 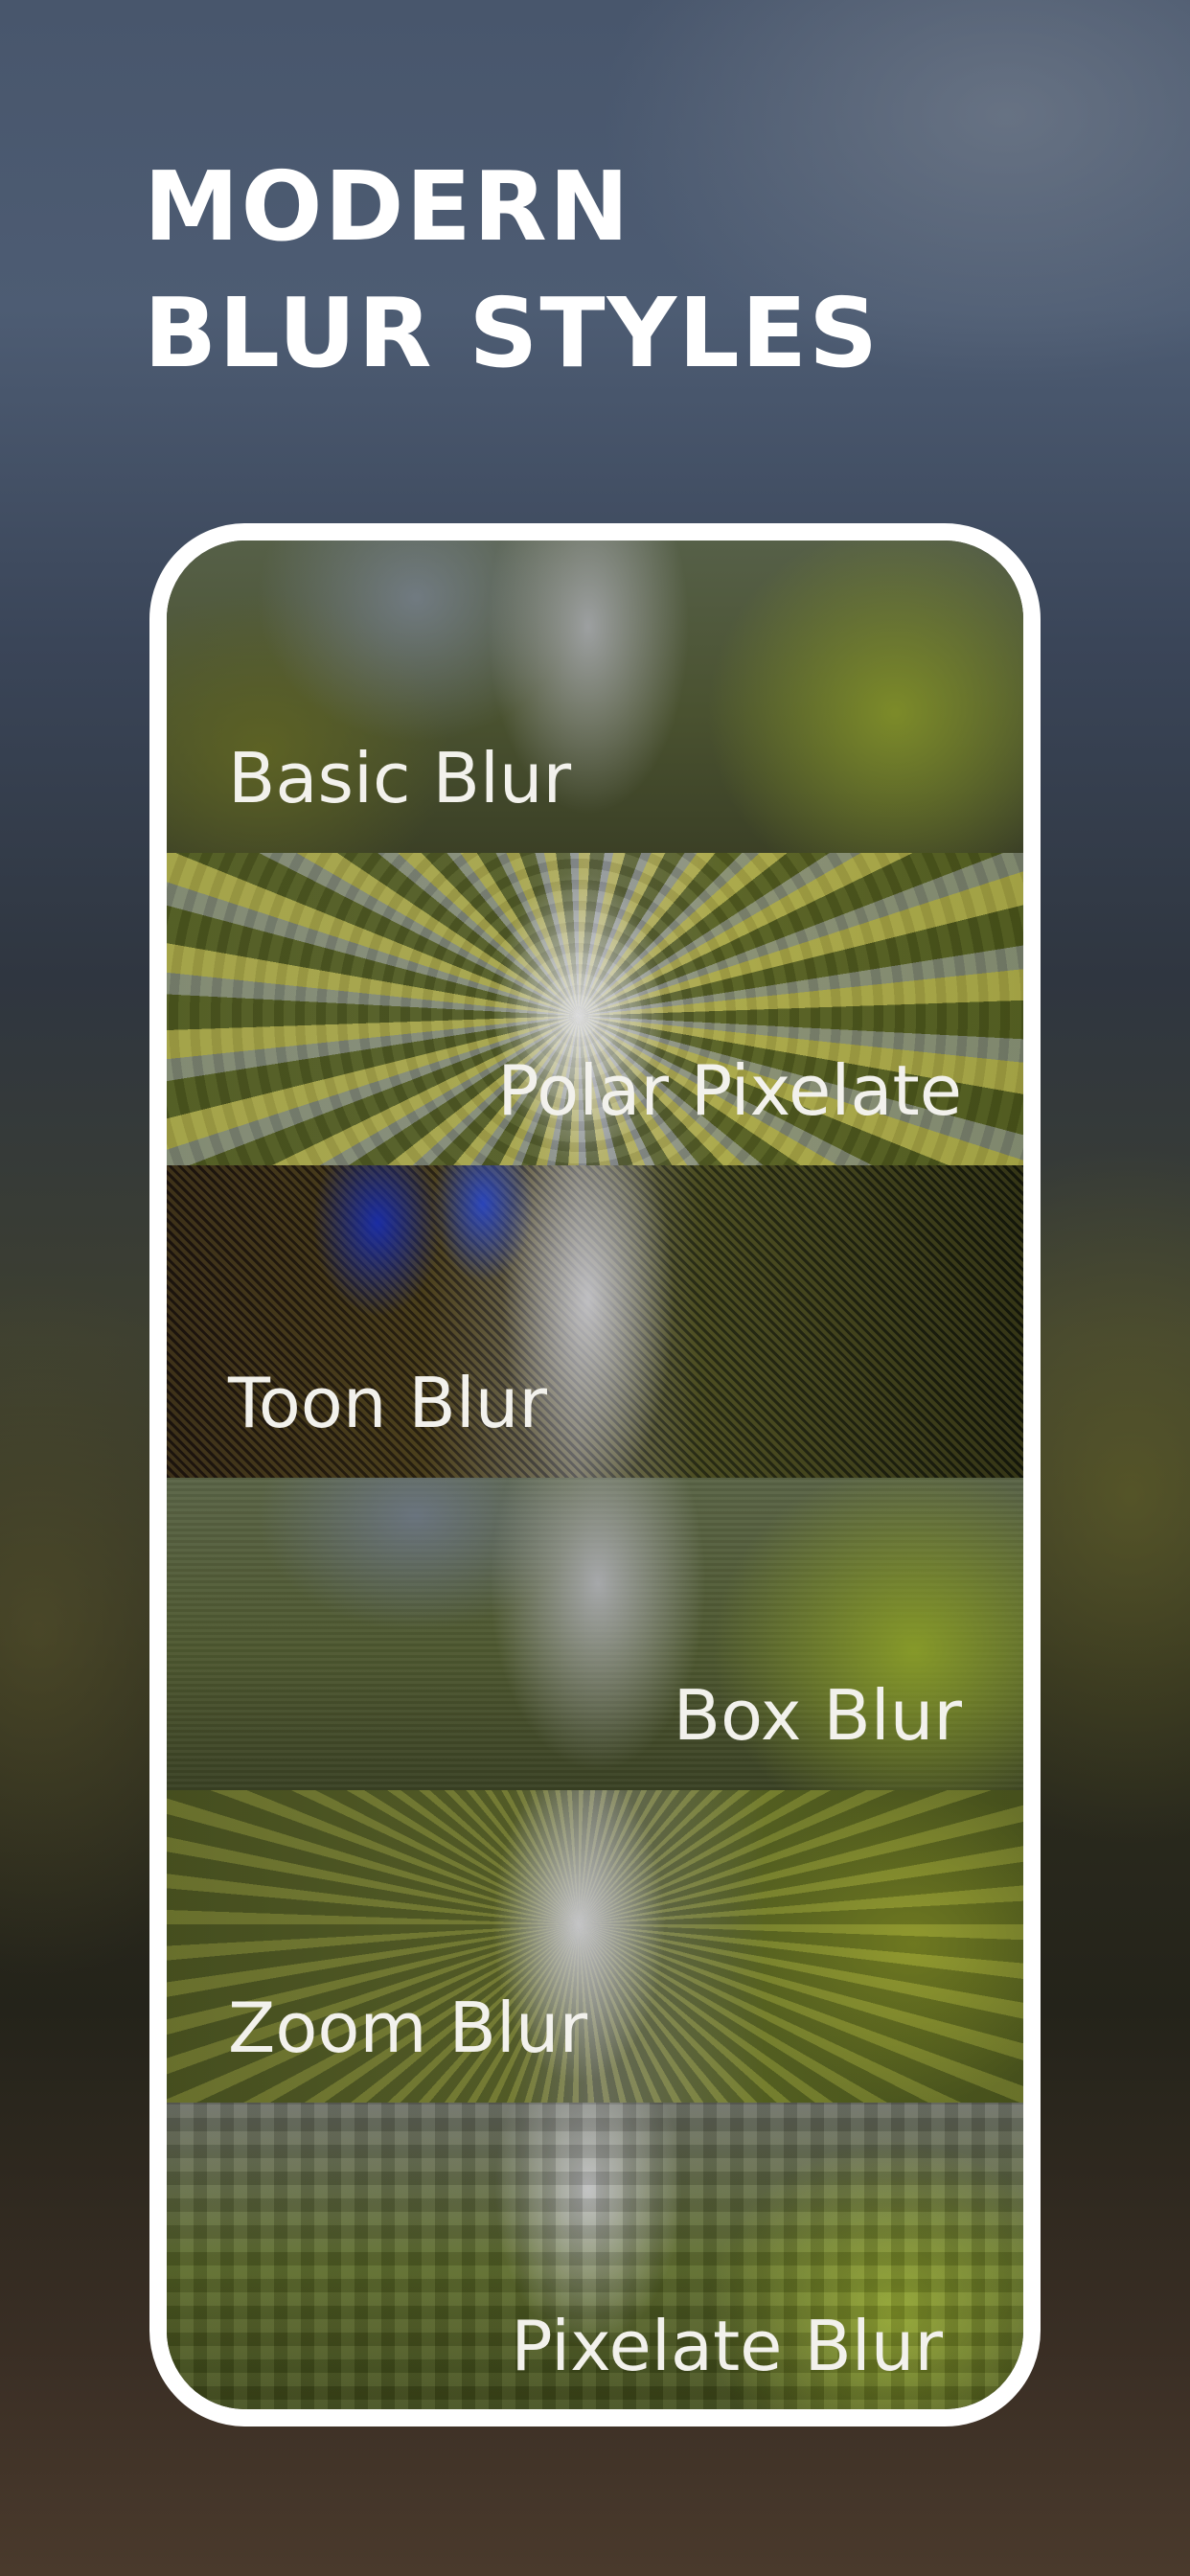 What do you see at coordinates (512, 333) in the screenshot?
I see `headline-line-2: Blur Styles` at bounding box center [512, 333].